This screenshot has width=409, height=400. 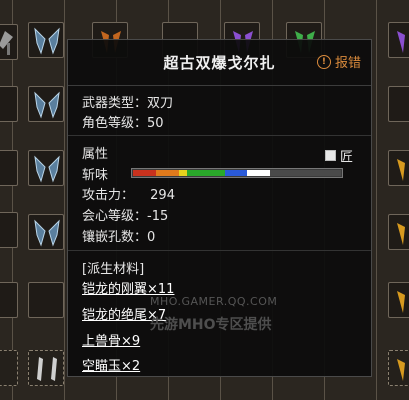 What do you see at coordinates (160, 103) in the screenshot?
I see `weapon-type-value: 双刀` at bounding box center [160, 103].